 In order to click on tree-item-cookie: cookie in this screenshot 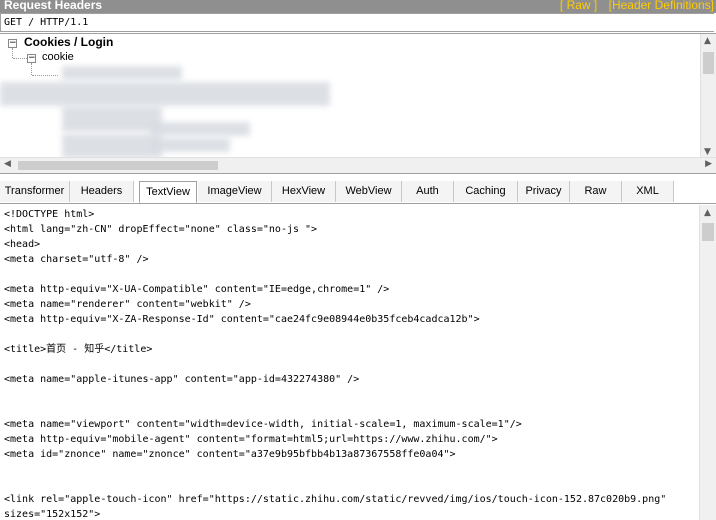, I will do `click(58, 57)`.